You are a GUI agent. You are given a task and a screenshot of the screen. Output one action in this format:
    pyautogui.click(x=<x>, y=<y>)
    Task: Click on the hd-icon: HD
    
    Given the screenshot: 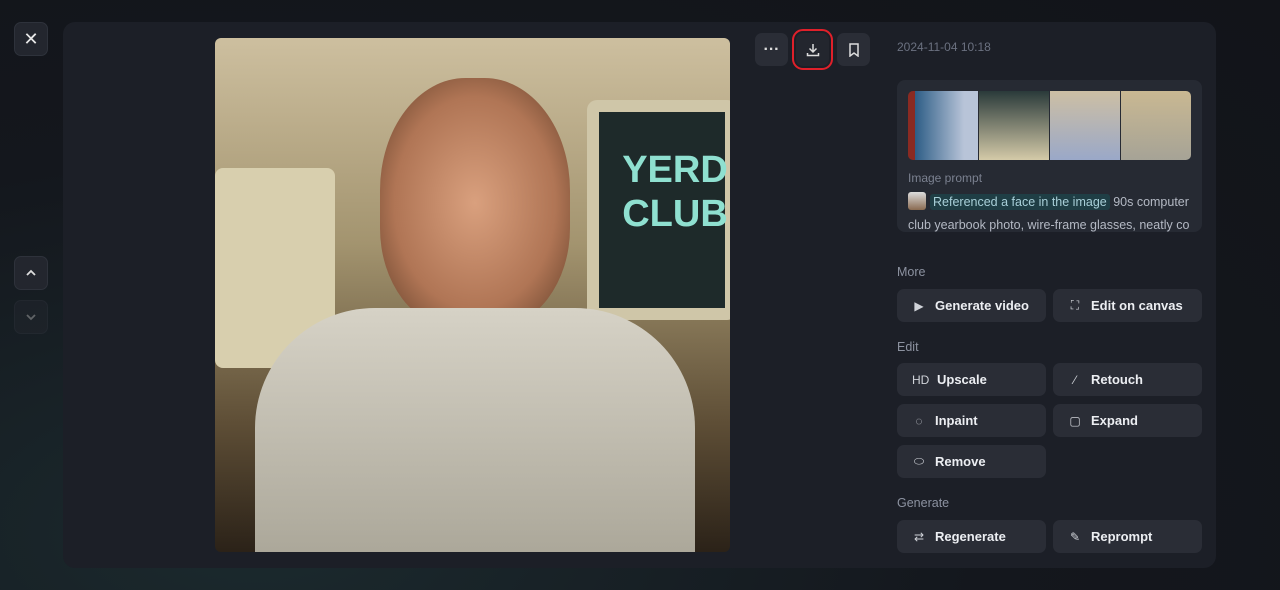 What is the action you would take?
    pyautogui.click(x=921, y=379)
    